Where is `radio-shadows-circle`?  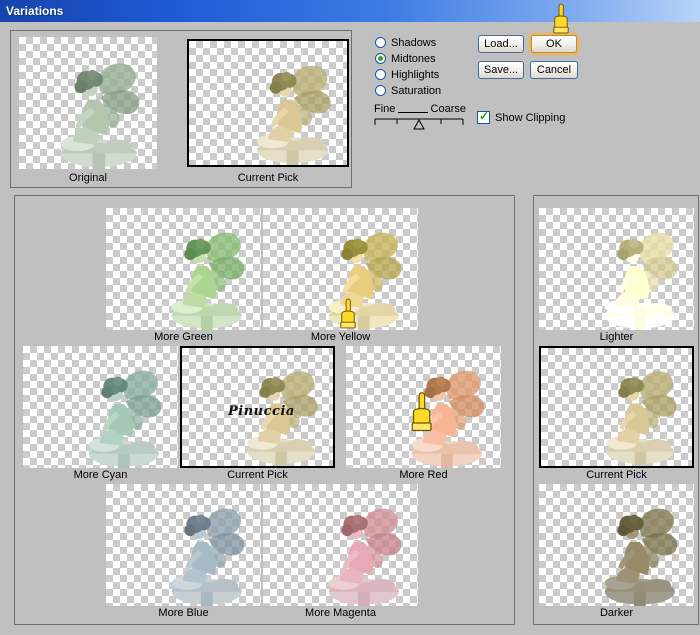 radio-shadows-circle is located at coordinates (380, 42).